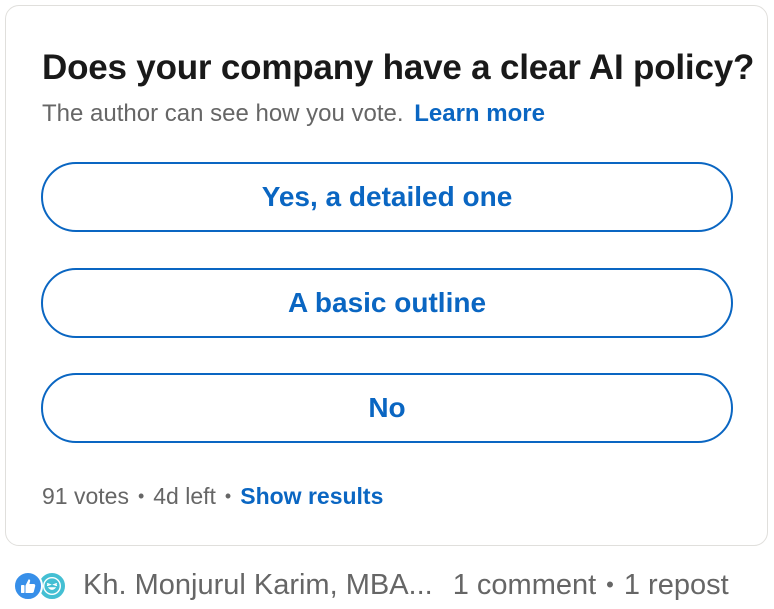  What do you see at coordinates (44, 585) in the screenshot?
I see `reaction-icons` at bounding box center [44, 585].